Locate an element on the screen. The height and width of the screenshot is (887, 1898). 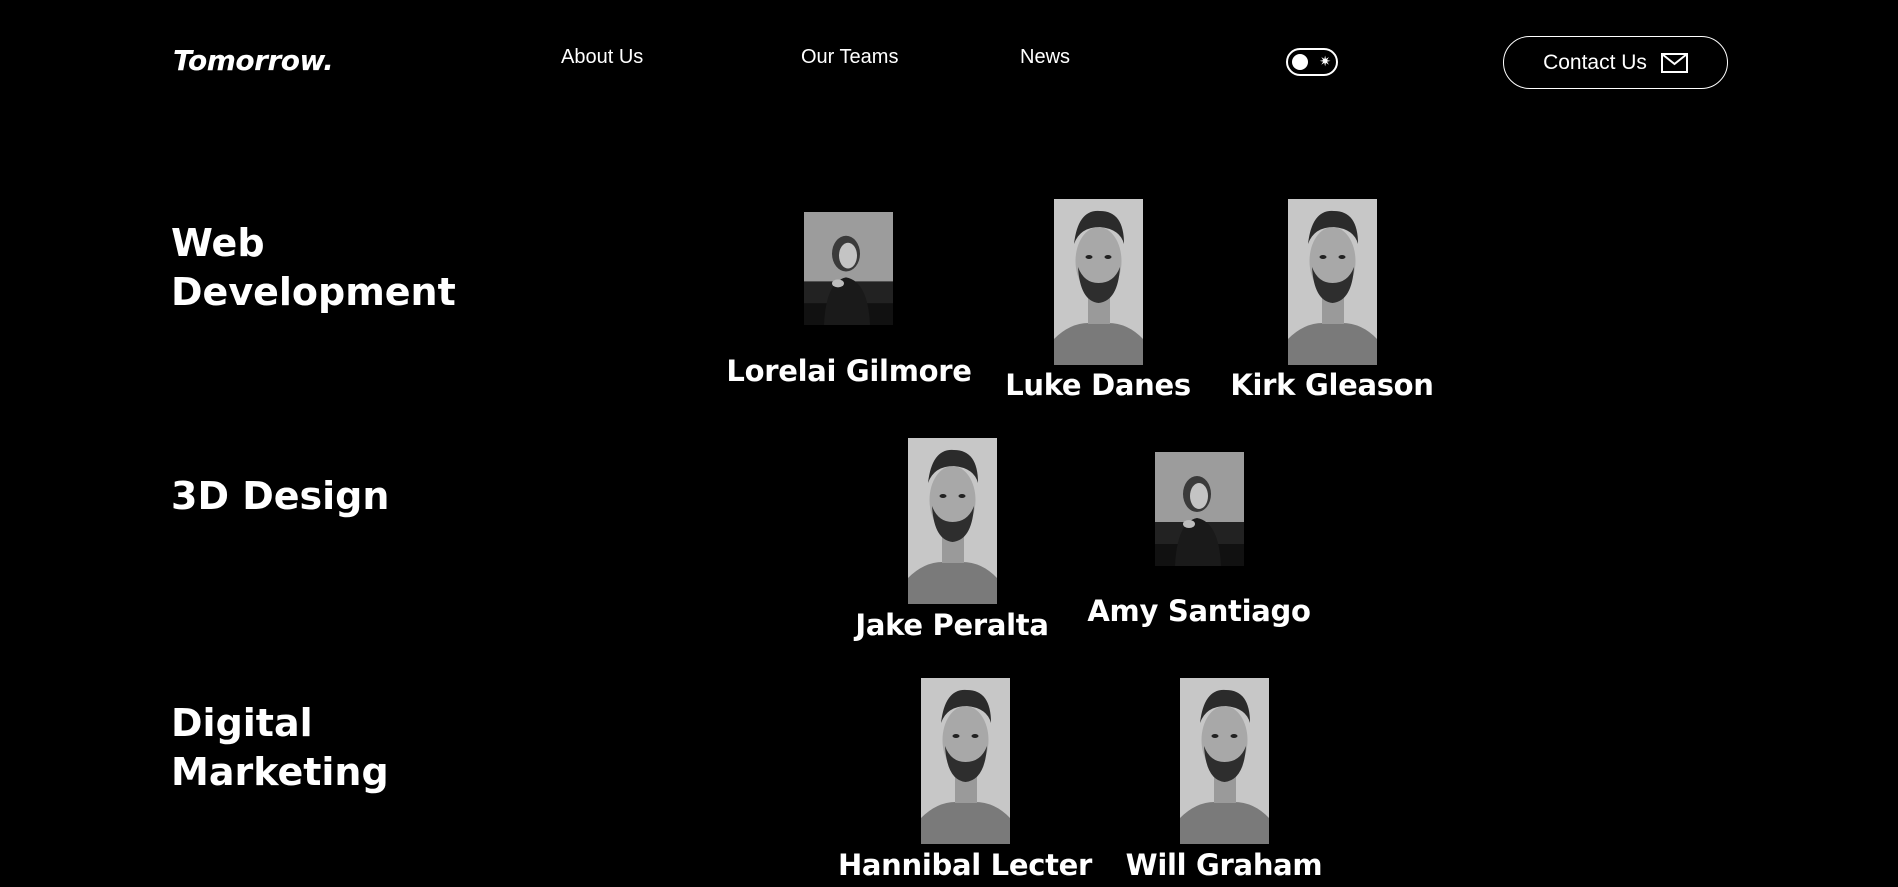
section-title-web-development: Web Development is located at coordinates (313, 267).